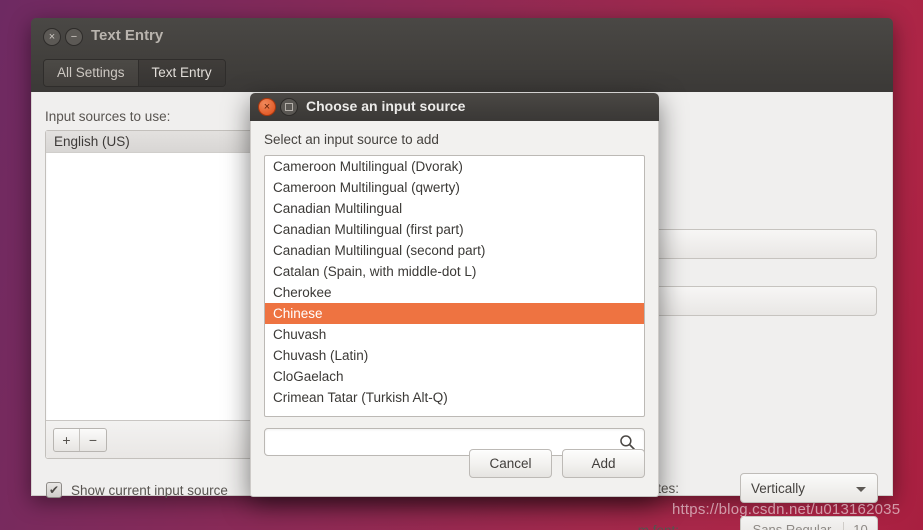 The width and height of the screenshot is (923, 530). Describe the element at coordinates (792, 526) in the screenshot. I see `font-name-value: Sans Regular` at that location.